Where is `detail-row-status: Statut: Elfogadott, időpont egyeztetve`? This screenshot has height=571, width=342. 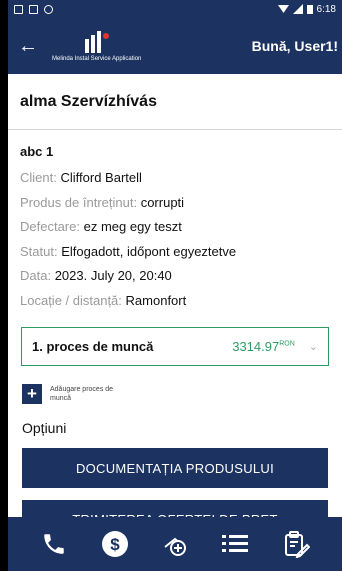
detail-row-status: Statut: Elfogadott, időpont egyeztetve is located at coordinates (175, 252).